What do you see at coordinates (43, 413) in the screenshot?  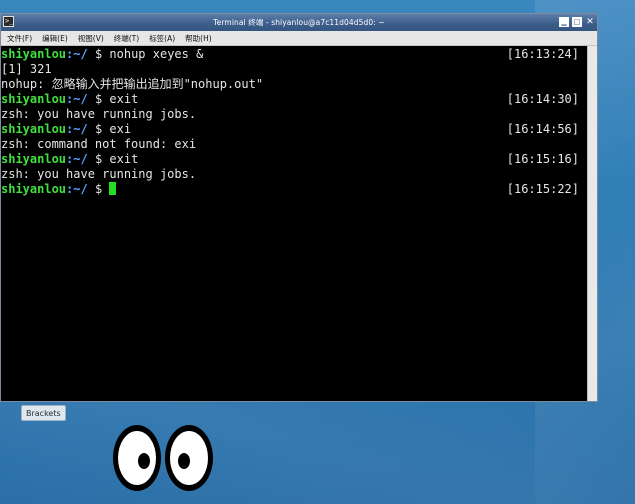 I see `brackets-taskbar-label: Brackets` at bounding box center [43, 413].